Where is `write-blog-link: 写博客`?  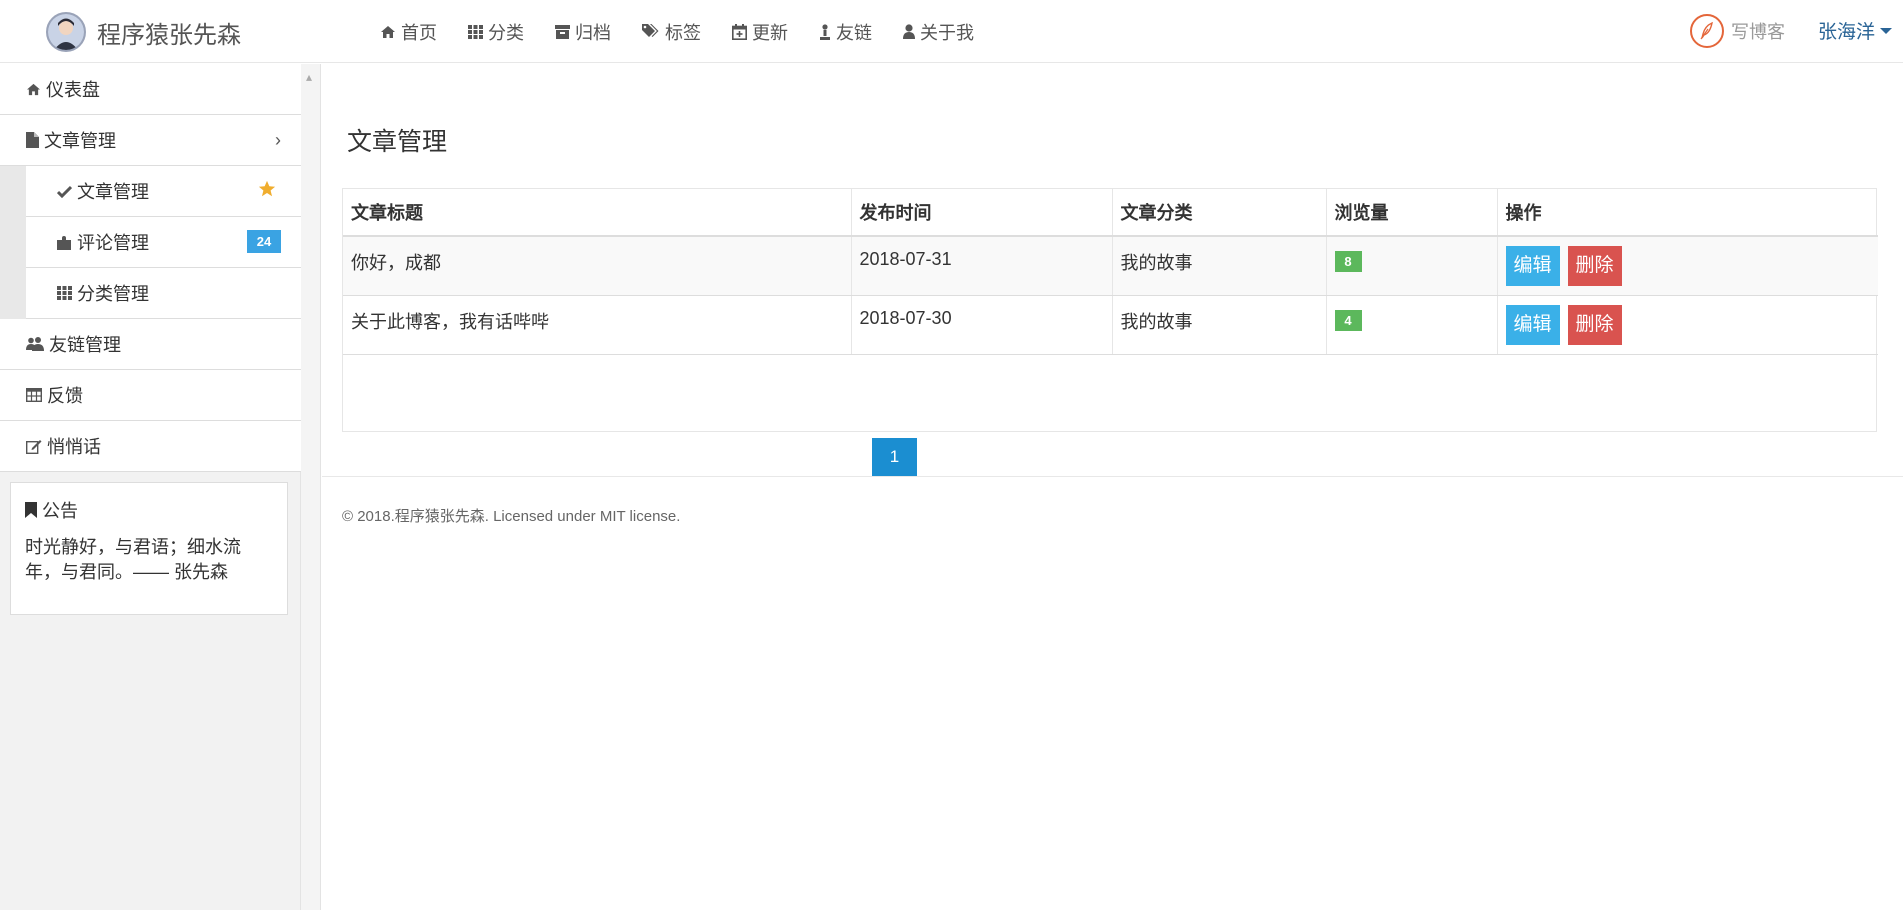
write-blog-link: 写博客 is located at coordinates (1737, 31).